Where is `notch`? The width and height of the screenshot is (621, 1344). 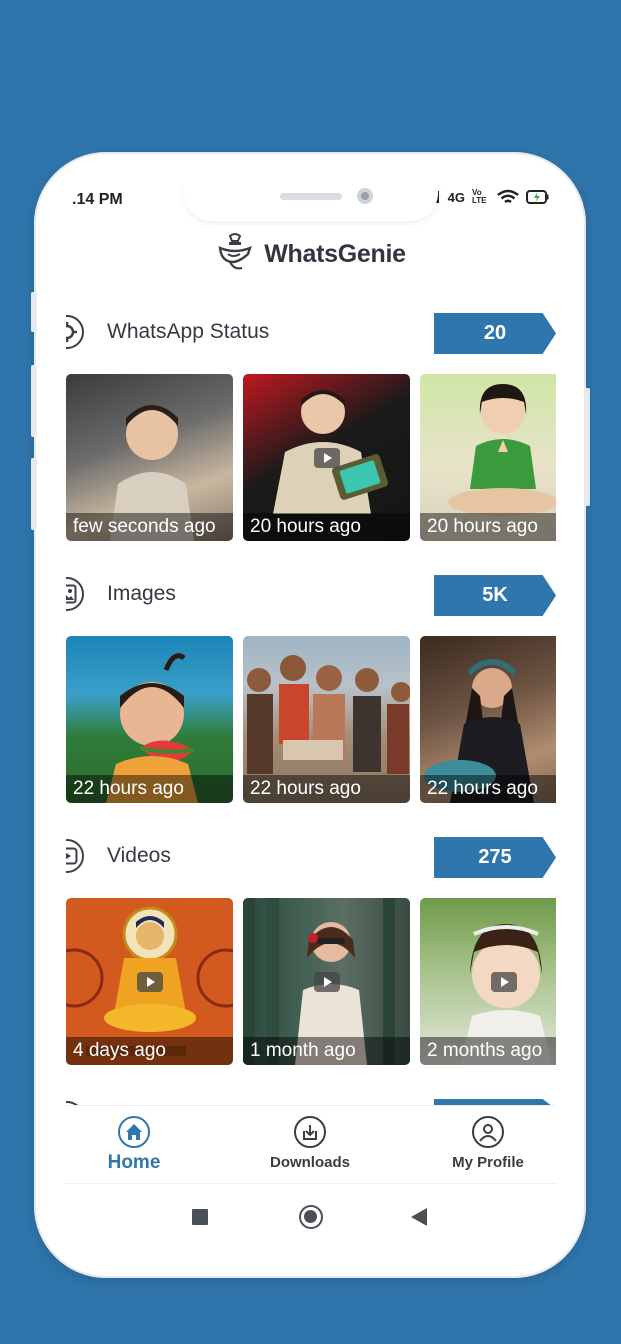
notch is located at coordinates (311, 202).